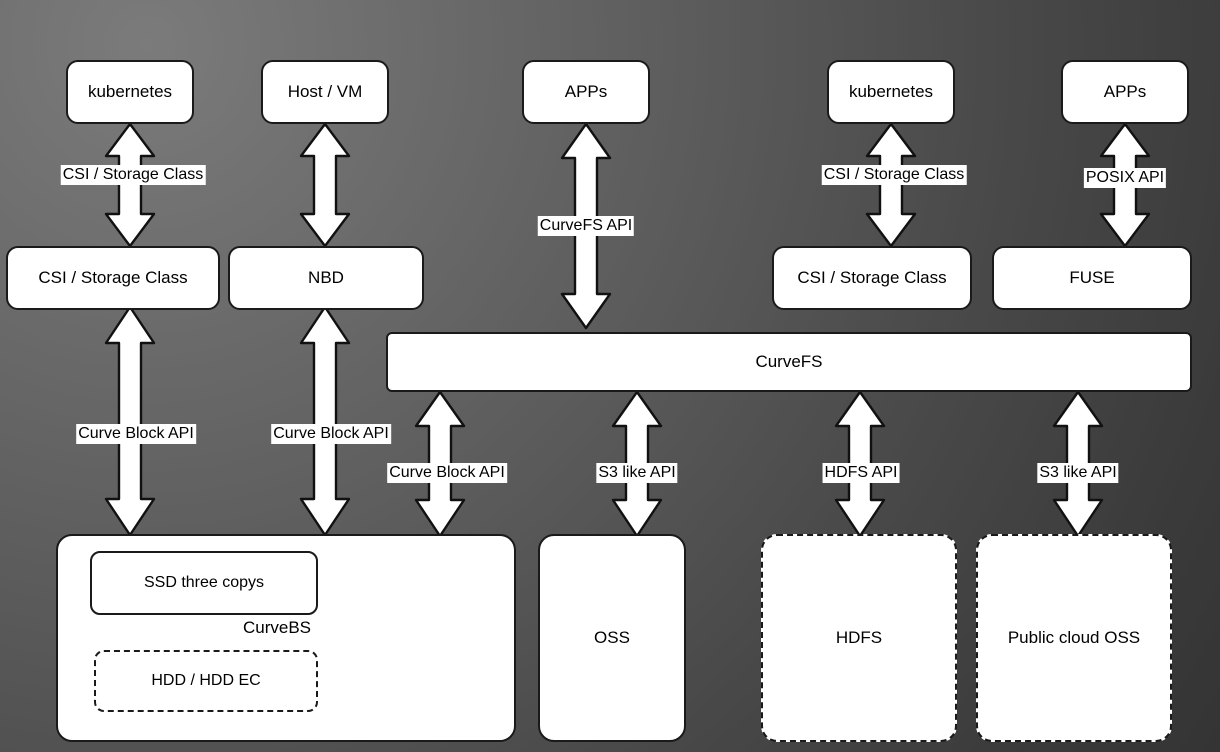  I want to click on node-public-cloud-oss: Public cloud OSS, so click(1074, 638).